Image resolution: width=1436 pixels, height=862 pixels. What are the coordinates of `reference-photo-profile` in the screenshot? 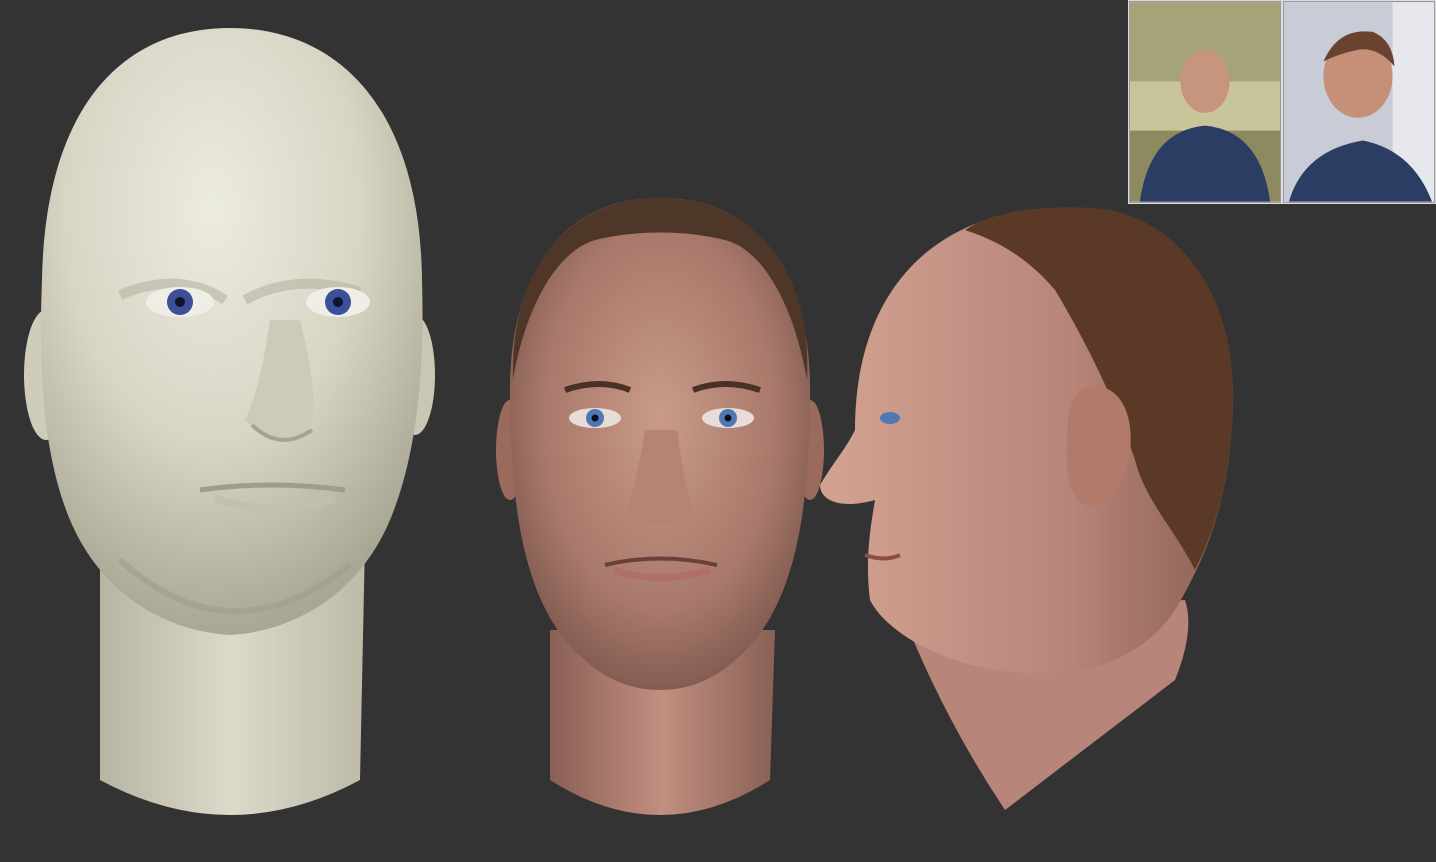 It's located at (1359, 102).